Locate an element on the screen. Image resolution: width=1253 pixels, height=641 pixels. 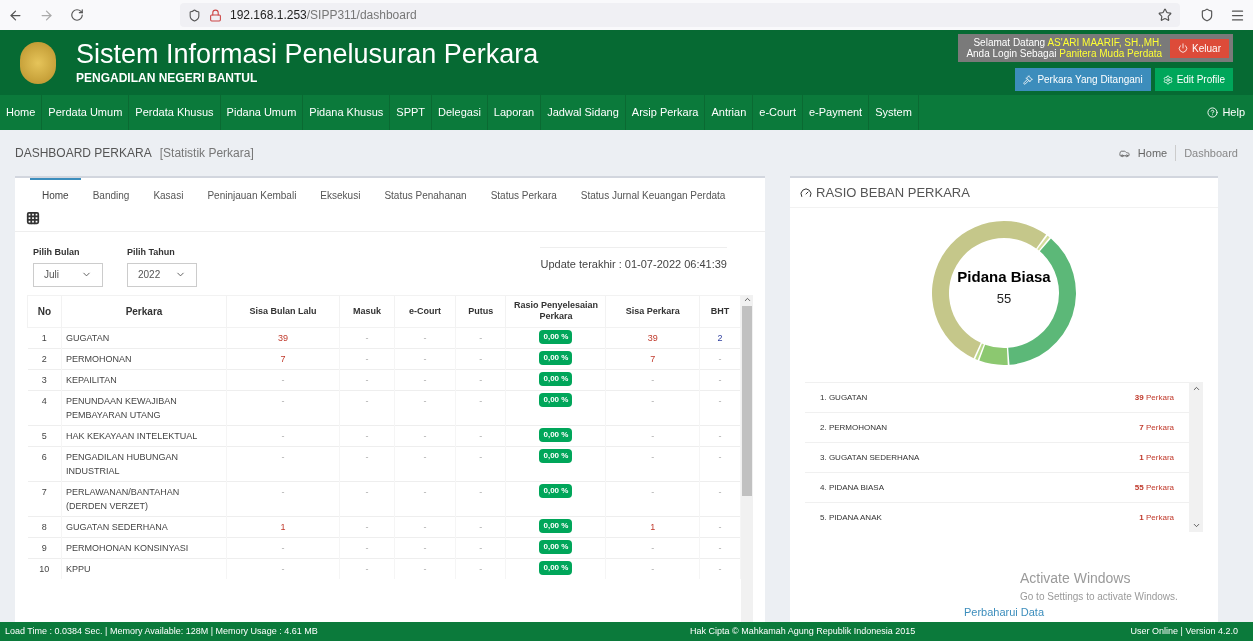
dropdown: 2022 is located at coordinates (162, 274).